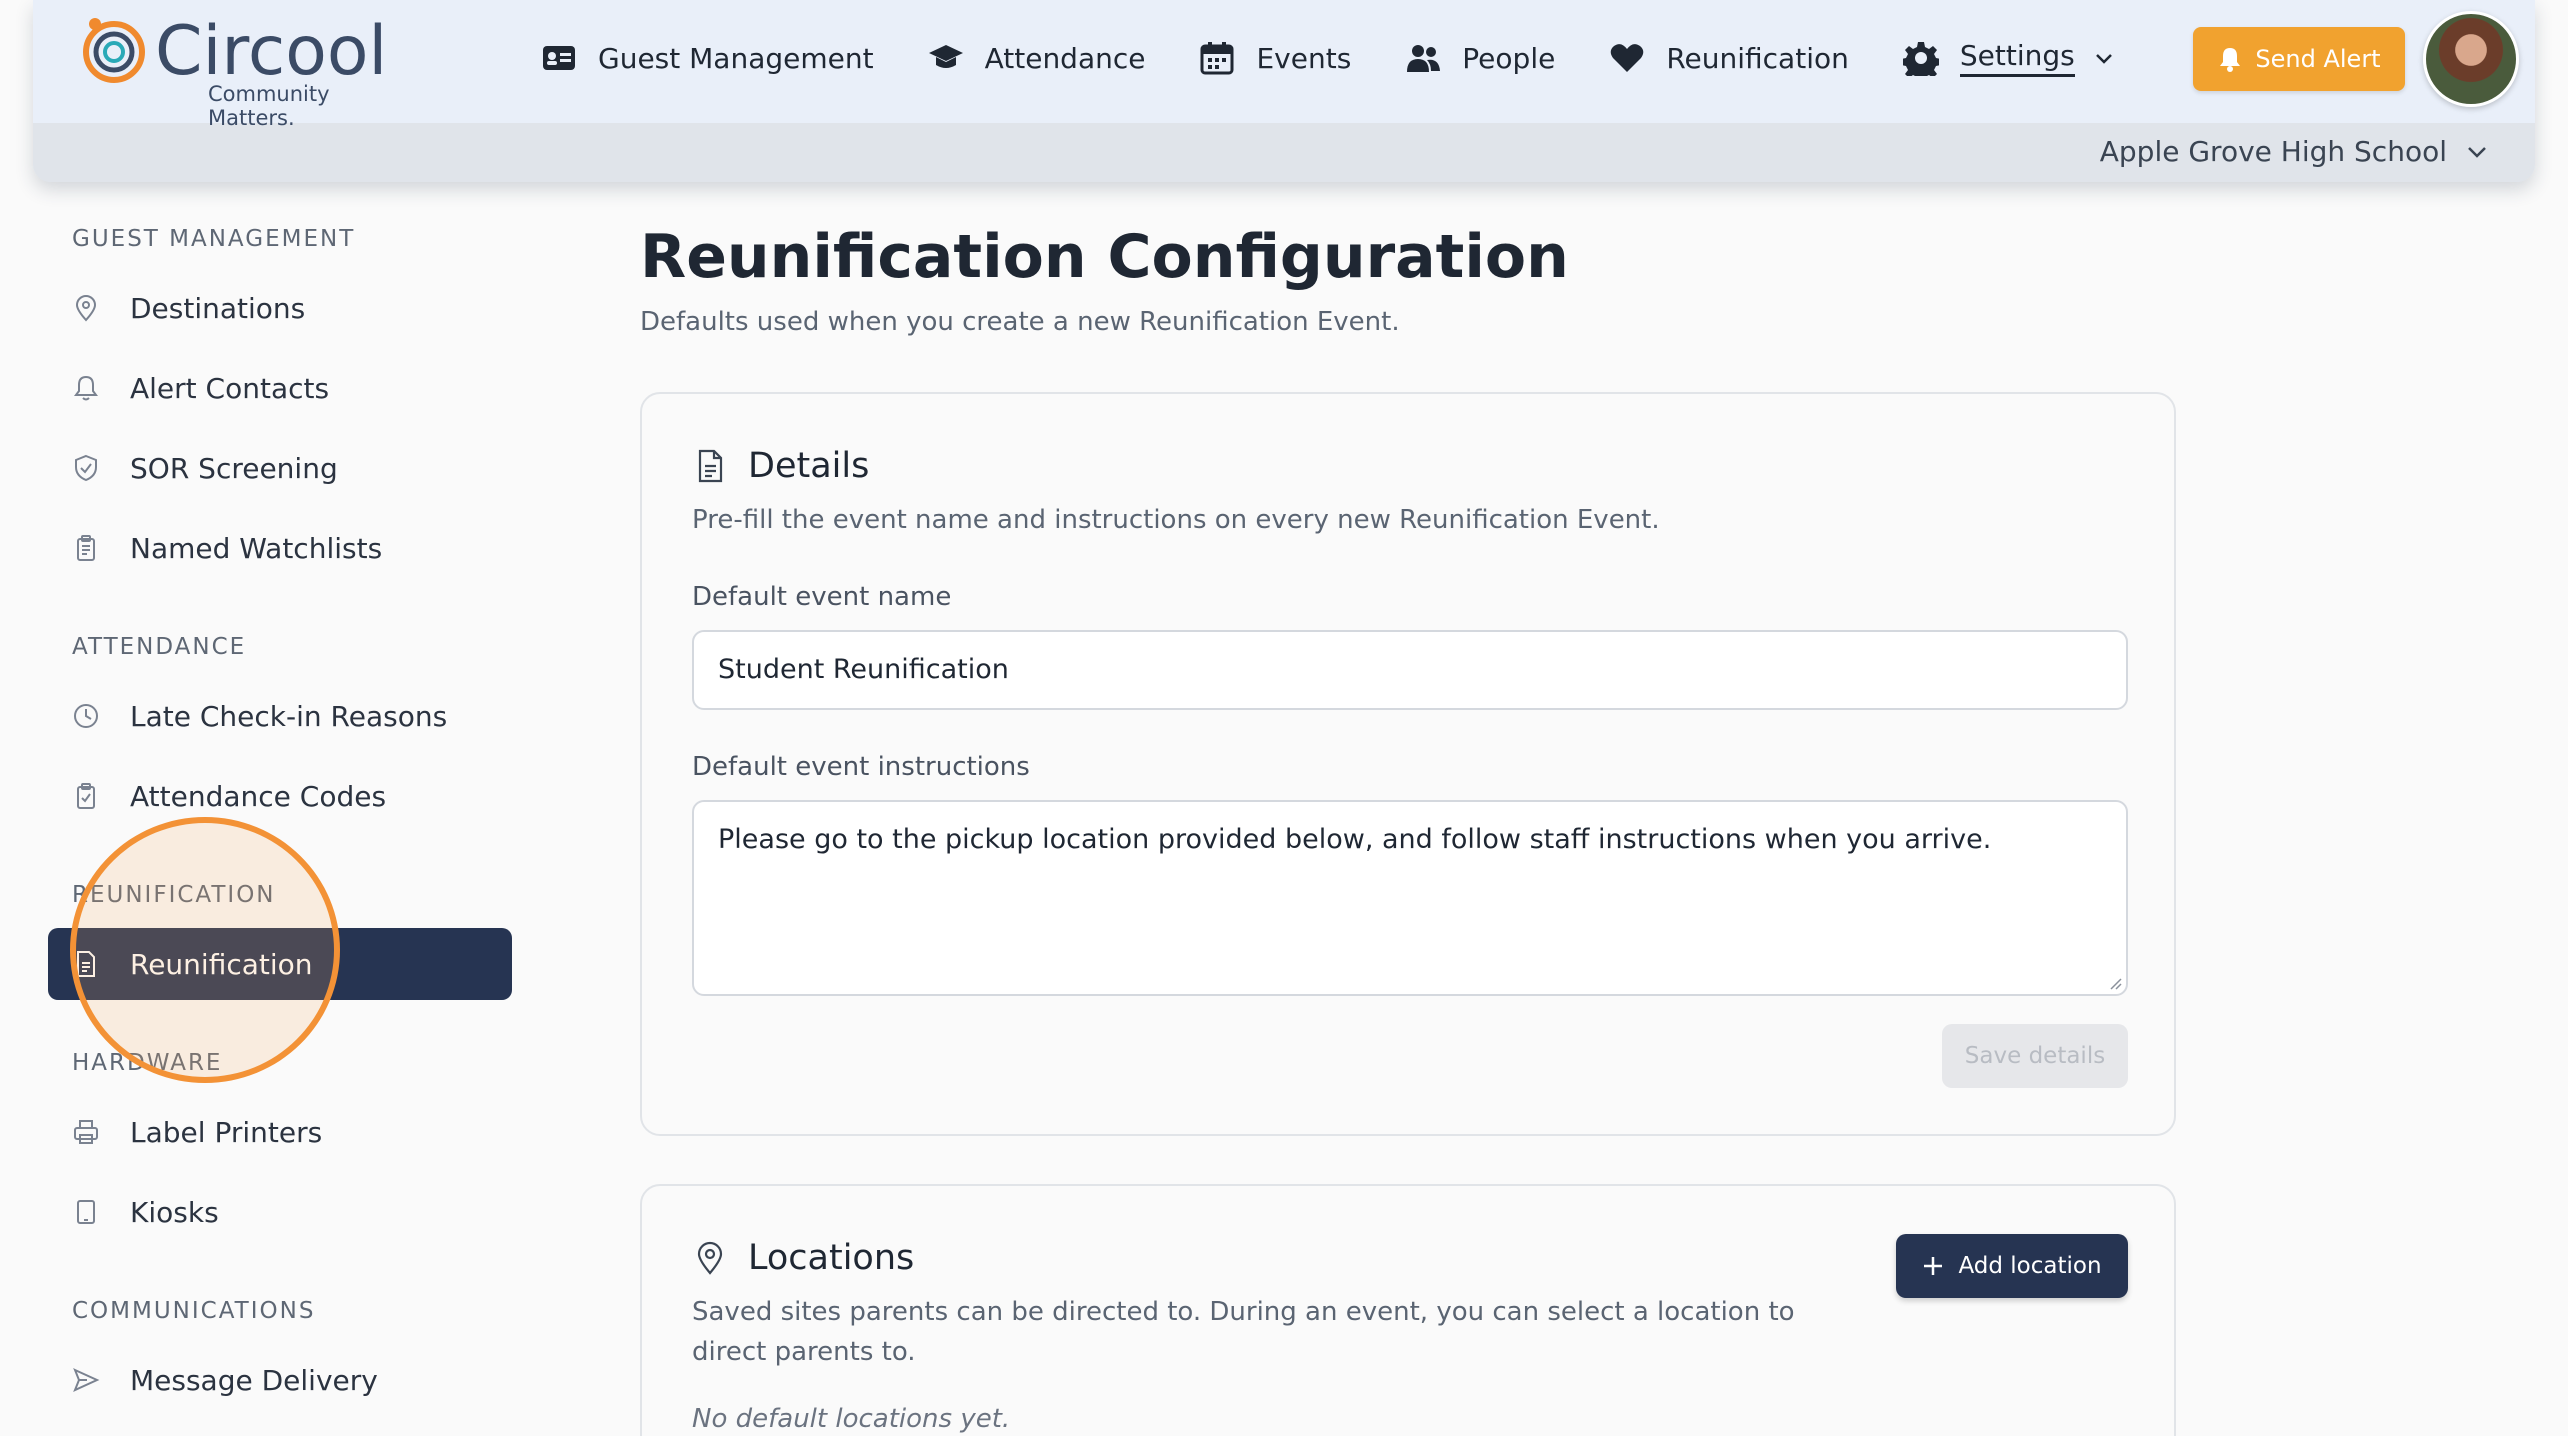  I want to click on locations-card-title: Locations, so click(803, 1258).